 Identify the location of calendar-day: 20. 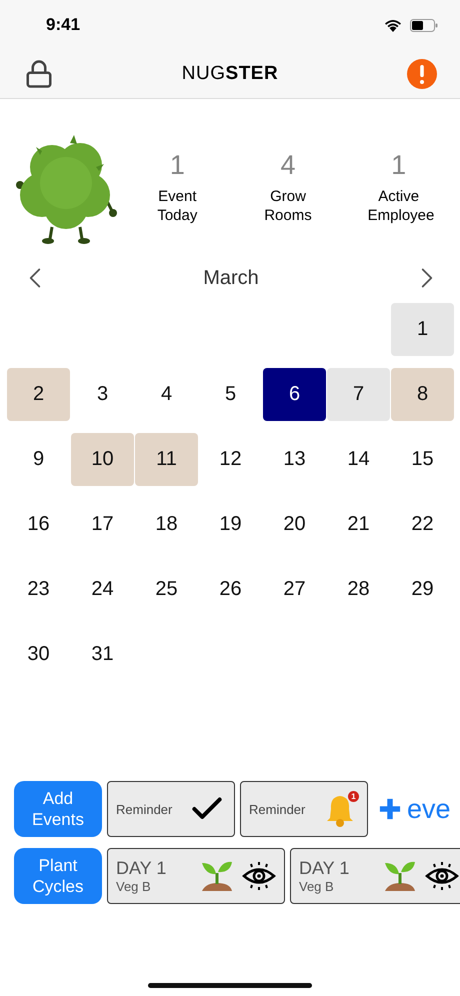
(294, 524).